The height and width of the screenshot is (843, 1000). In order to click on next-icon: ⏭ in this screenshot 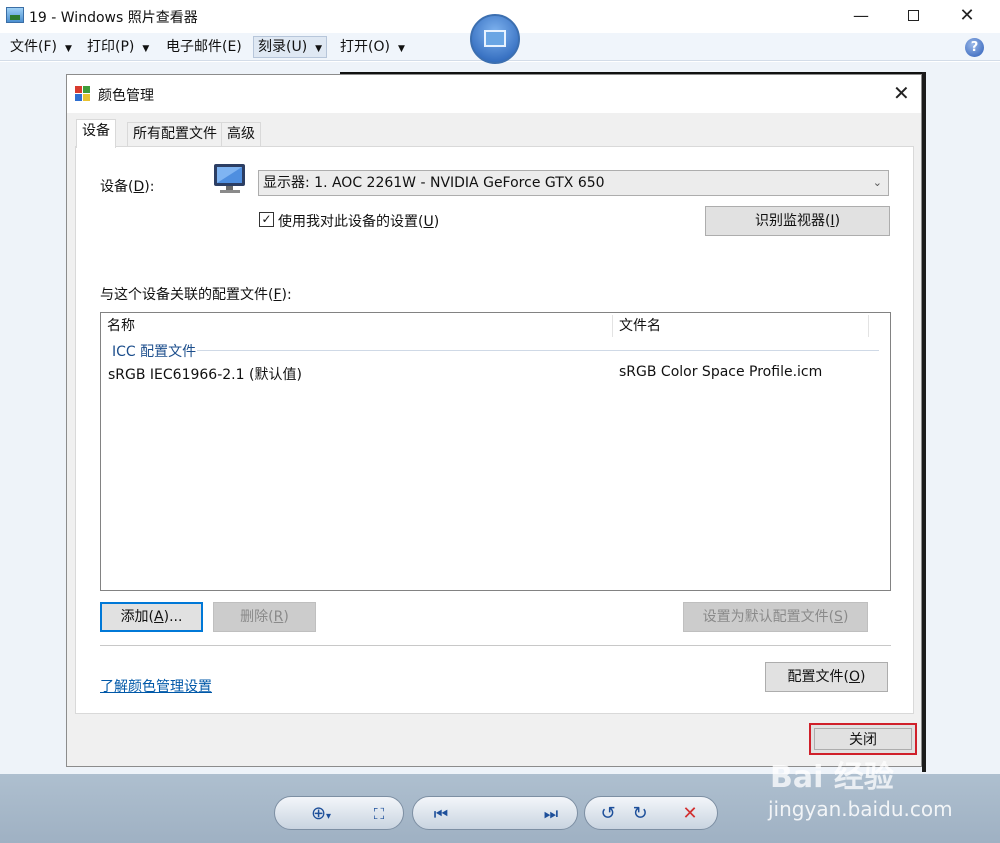, I will do `click(551, 814)`.